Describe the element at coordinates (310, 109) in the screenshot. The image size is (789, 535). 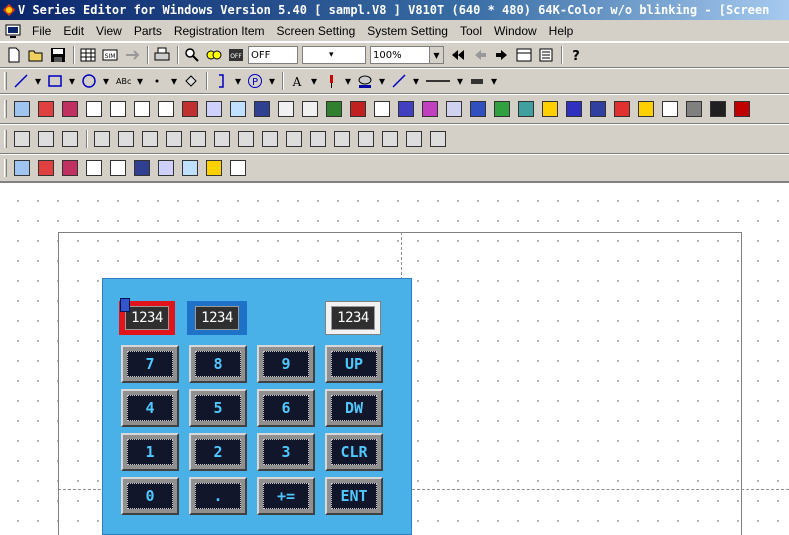
I see `meter-button` at that location.